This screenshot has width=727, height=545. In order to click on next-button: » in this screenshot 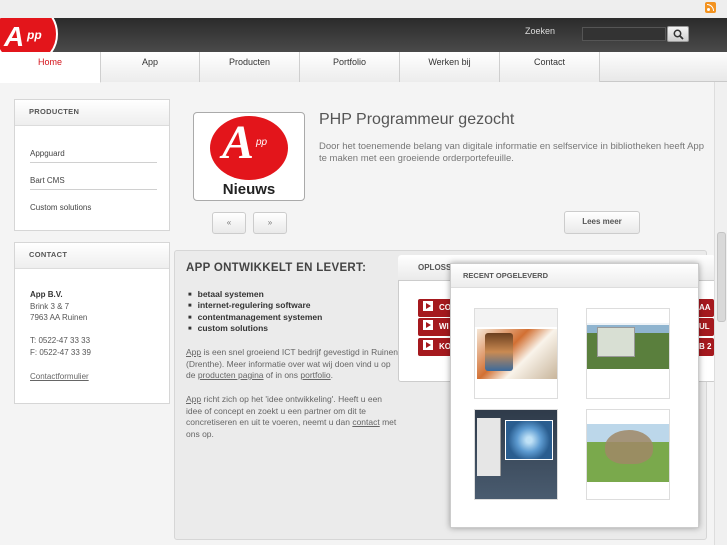, I will do `click(270, 223)`.